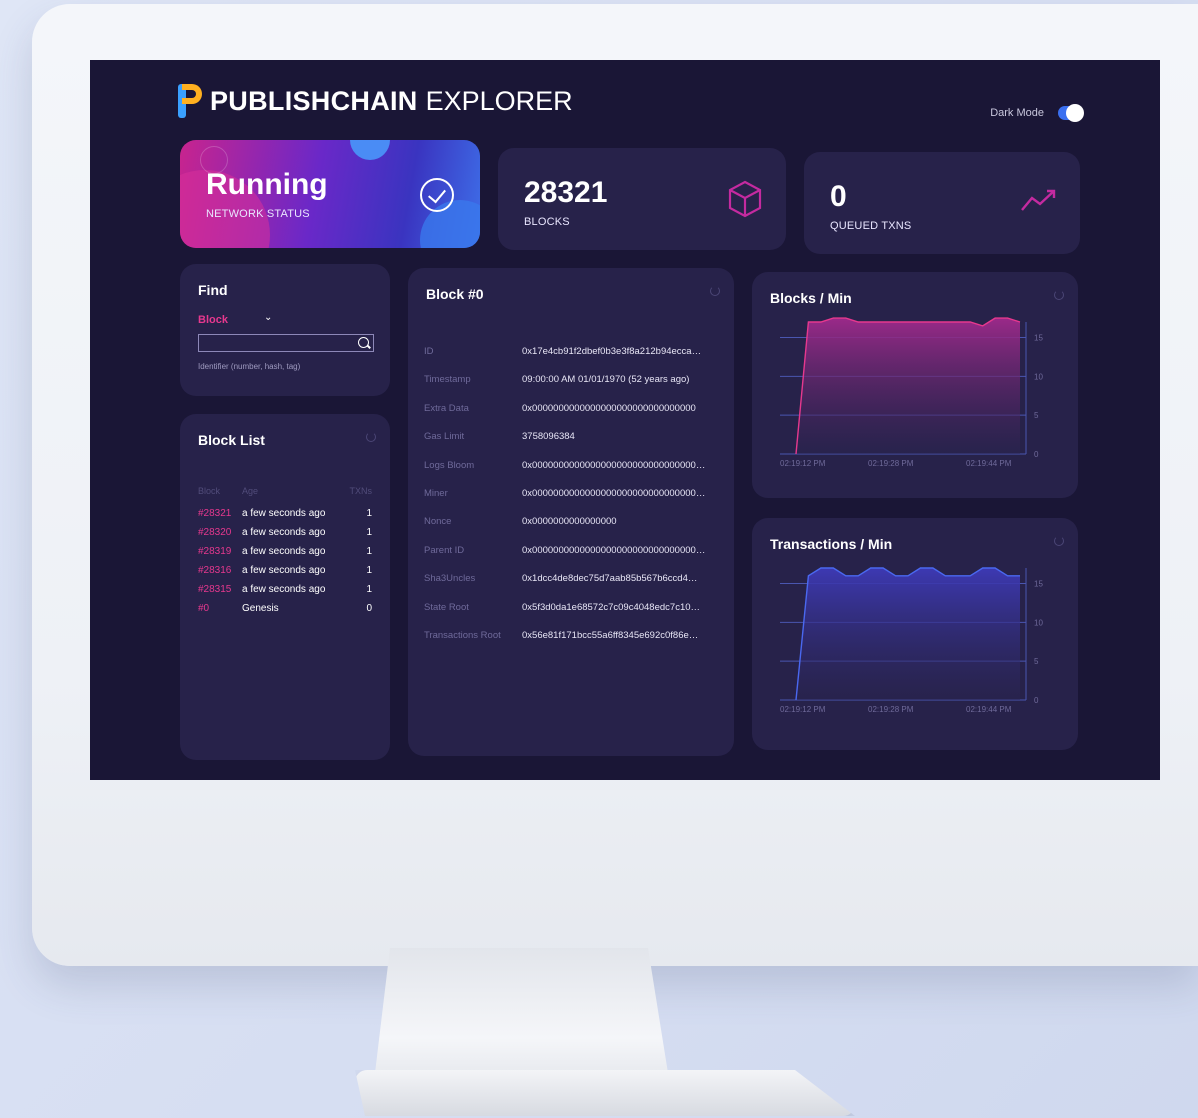 This screenshot has width=1198, height=1118. Describe the element at coordinates (213, 290) in the screenshot. I see `find-title: Find` at that location.